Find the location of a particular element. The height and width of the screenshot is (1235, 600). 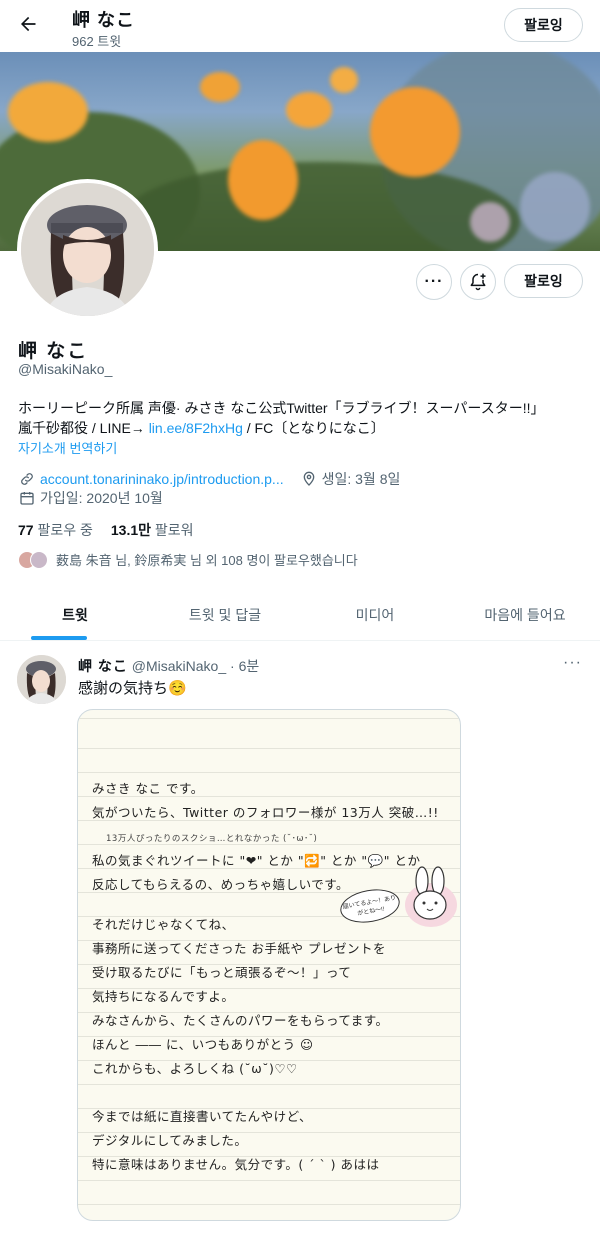

ellipsis-icon: ··· is located at coordinates (434, 281).